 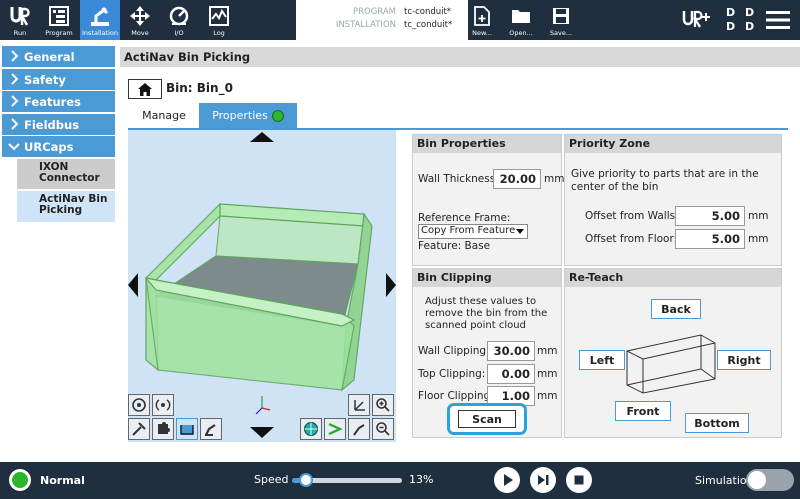 I want to click on simulation-toggle, so click(x=770, y=480).